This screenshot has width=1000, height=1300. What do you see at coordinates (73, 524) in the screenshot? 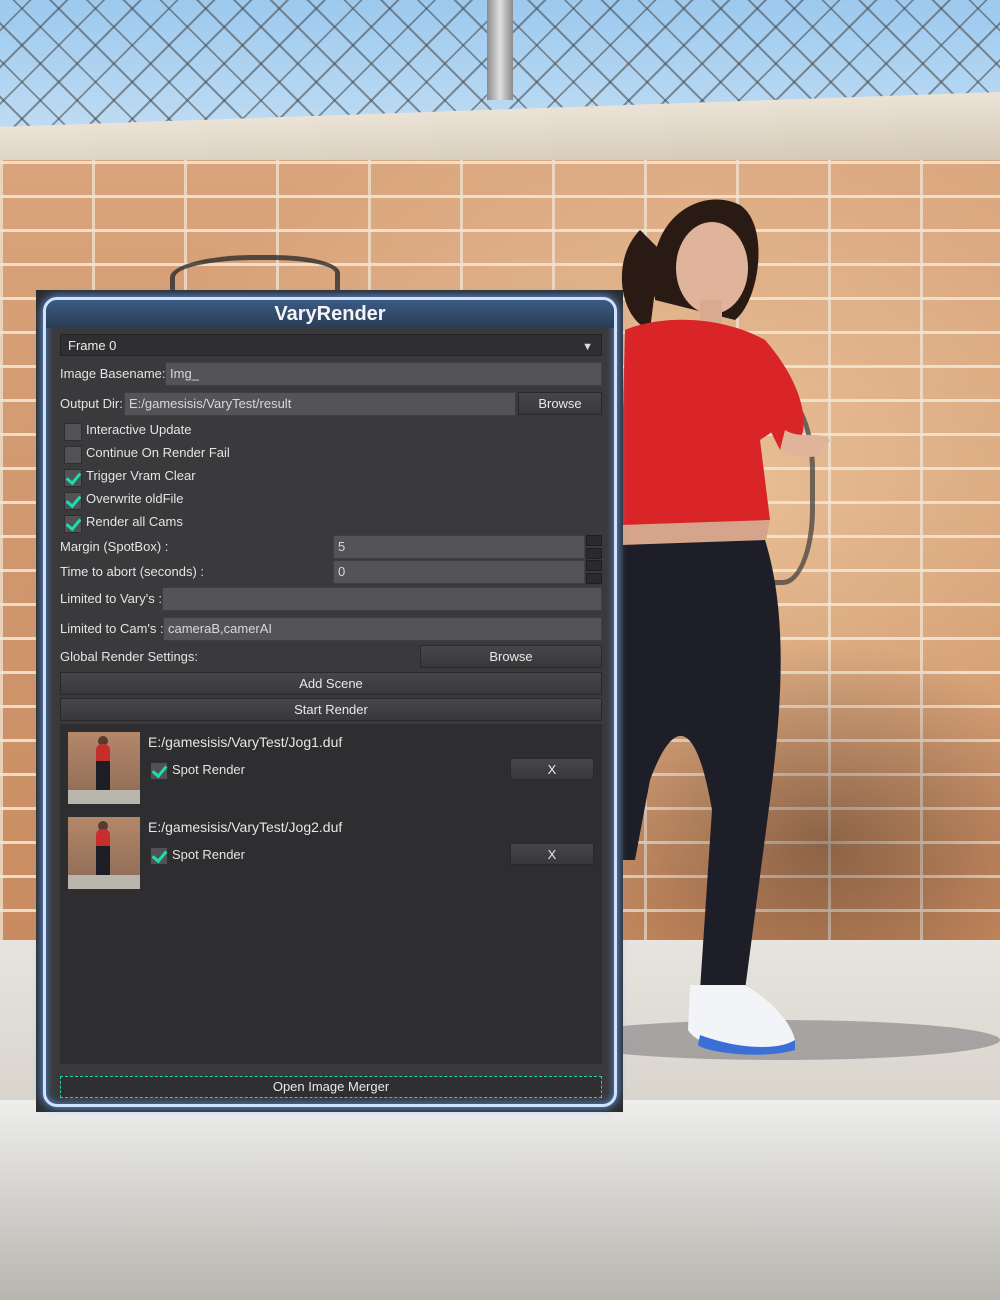
I see `render-all-cams-checkbox` at bounding box center [73, 524].